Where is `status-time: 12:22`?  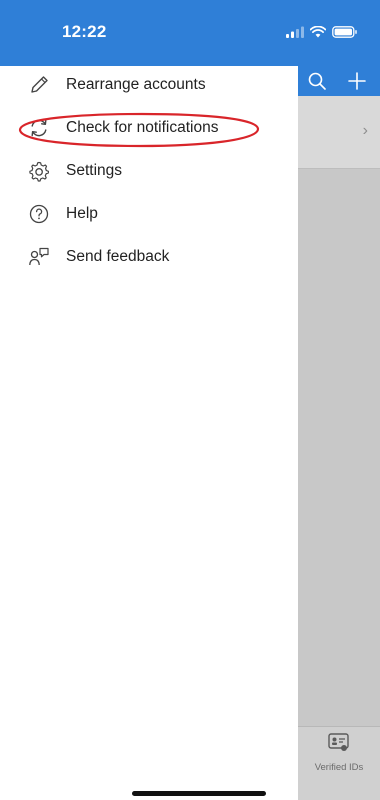
status-time: 12:22 is located at coordinates (84, 31).